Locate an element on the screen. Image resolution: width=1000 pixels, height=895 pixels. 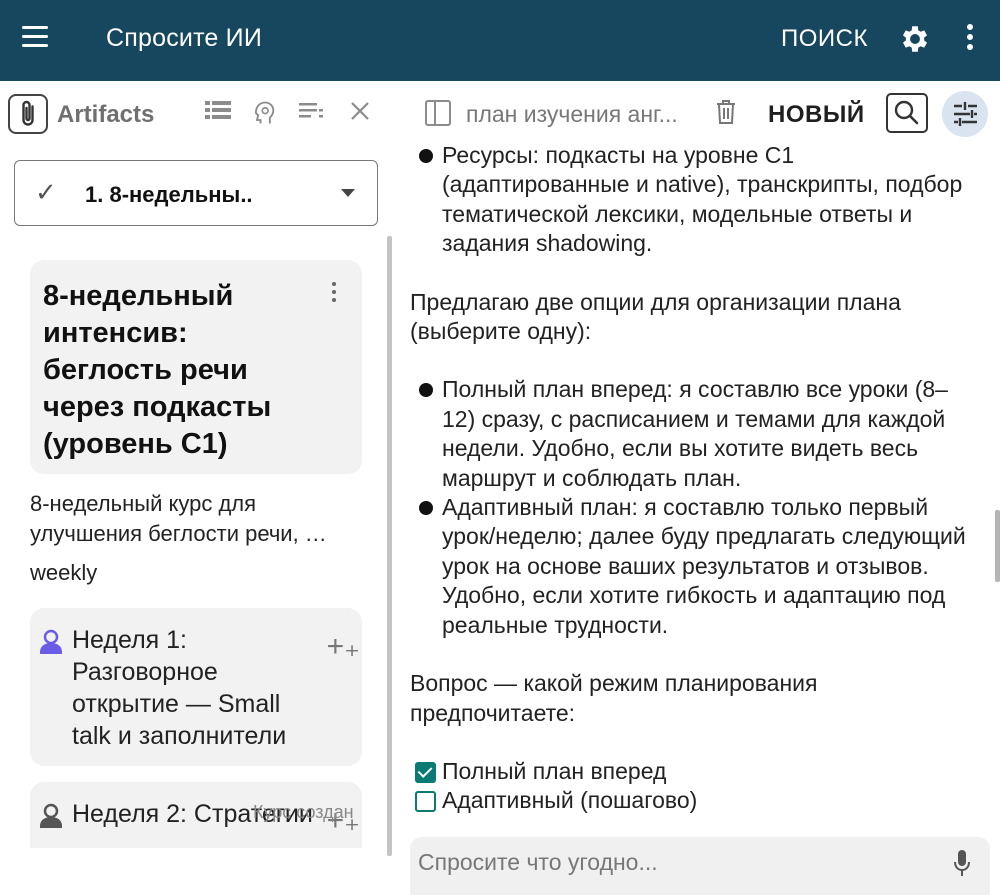
footer-note: Курс создан is located at coordinates (303, 812).